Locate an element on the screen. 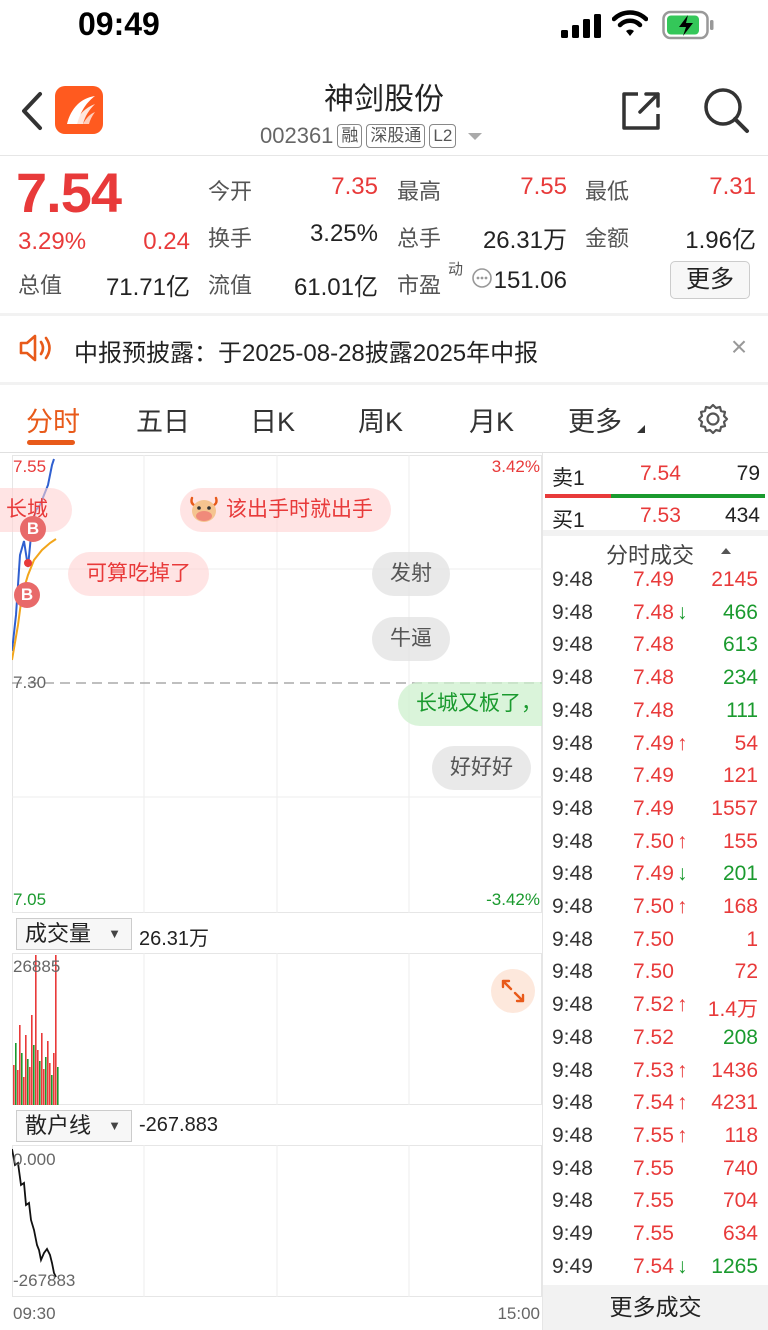  trade-row: 9:48 7.50 ↑ 155 is located at coordinates (655, 846).